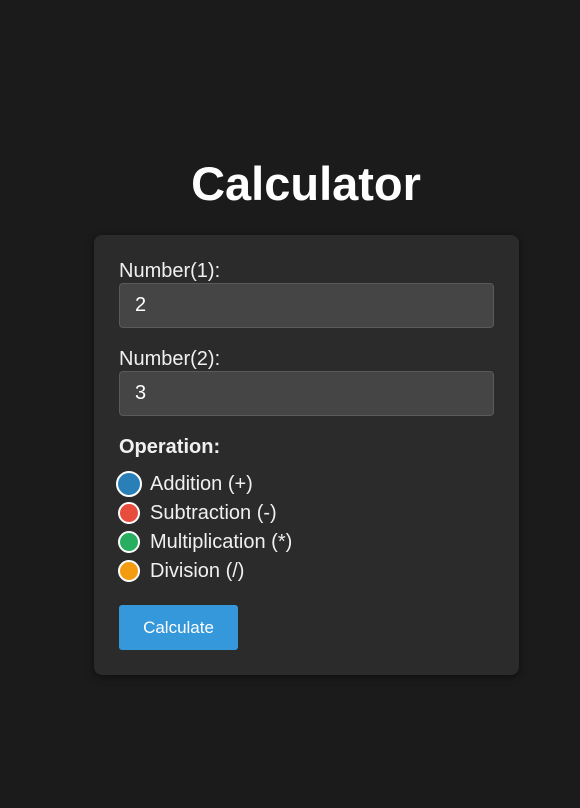 The height and width of the screenshot is (808, 580). I want to click on radio-multiplication: Multiplication (*), so click(205, 542).